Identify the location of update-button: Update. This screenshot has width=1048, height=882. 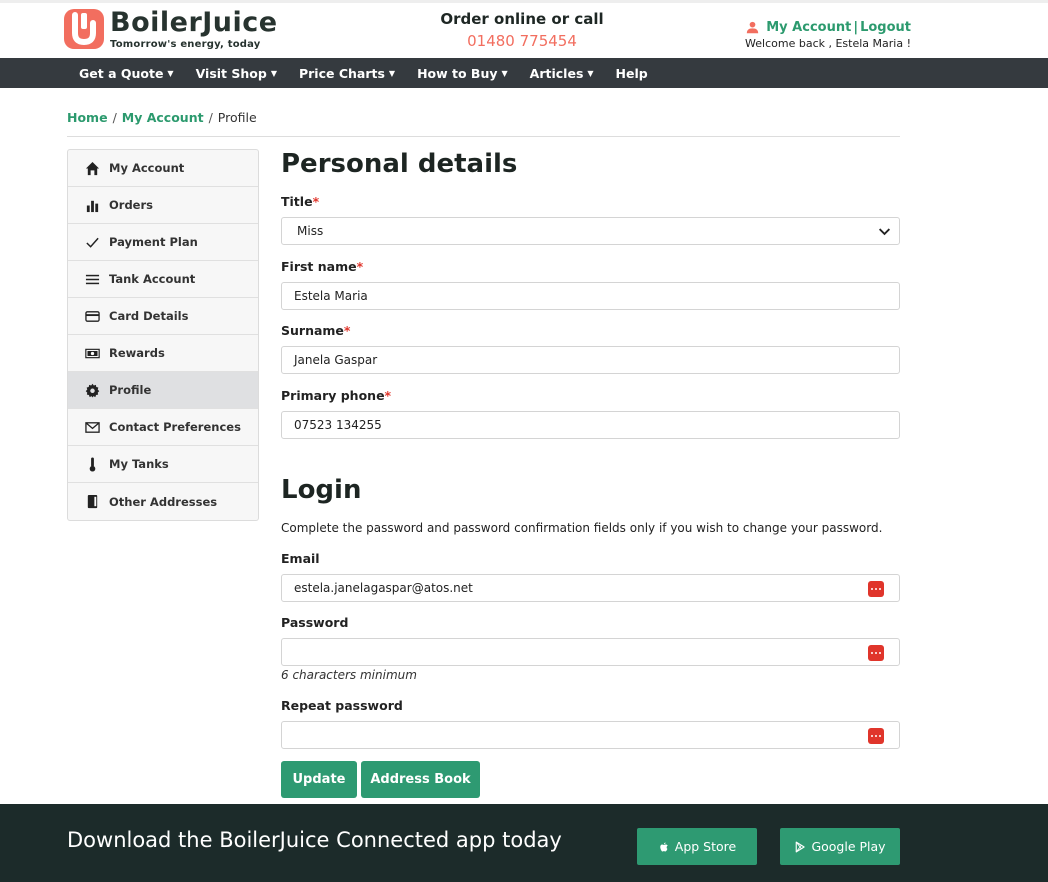
(319, 779).